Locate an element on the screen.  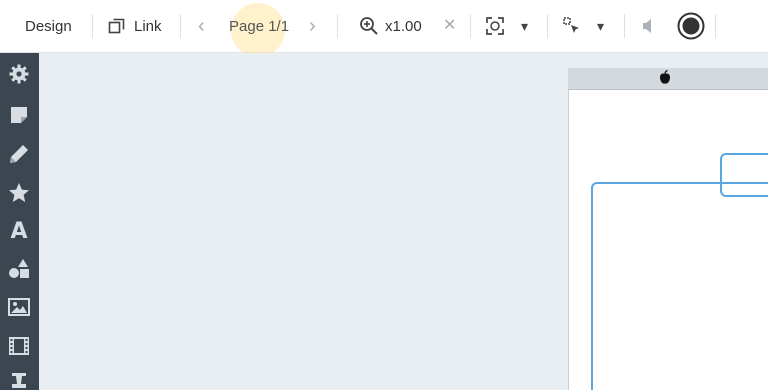
record-icon is located at coordinates (691, 26).